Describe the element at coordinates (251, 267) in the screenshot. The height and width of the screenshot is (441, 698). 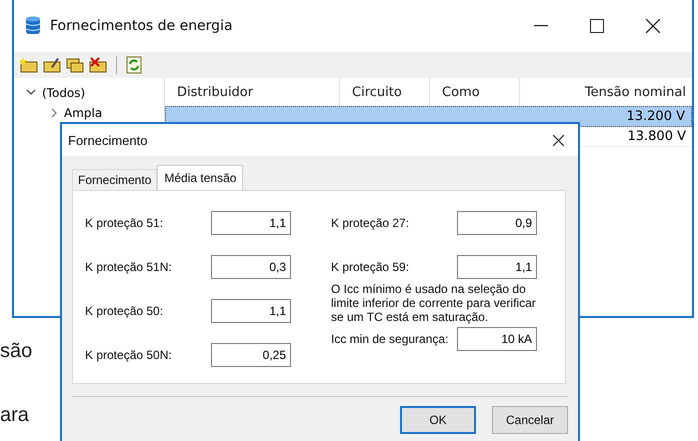
I see `input-field: 0,3` at that location.